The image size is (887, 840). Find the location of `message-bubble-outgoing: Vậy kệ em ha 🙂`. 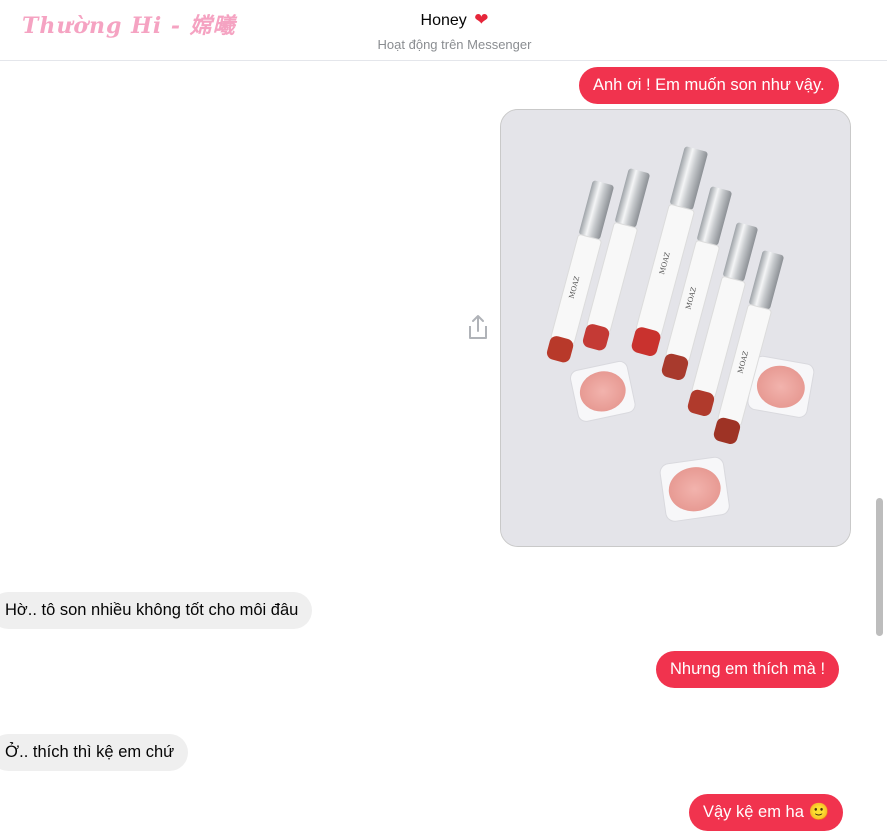

message-bubble-outgoing: Vậy kệ em ha 🙂 is located at coordinates (766, 812).